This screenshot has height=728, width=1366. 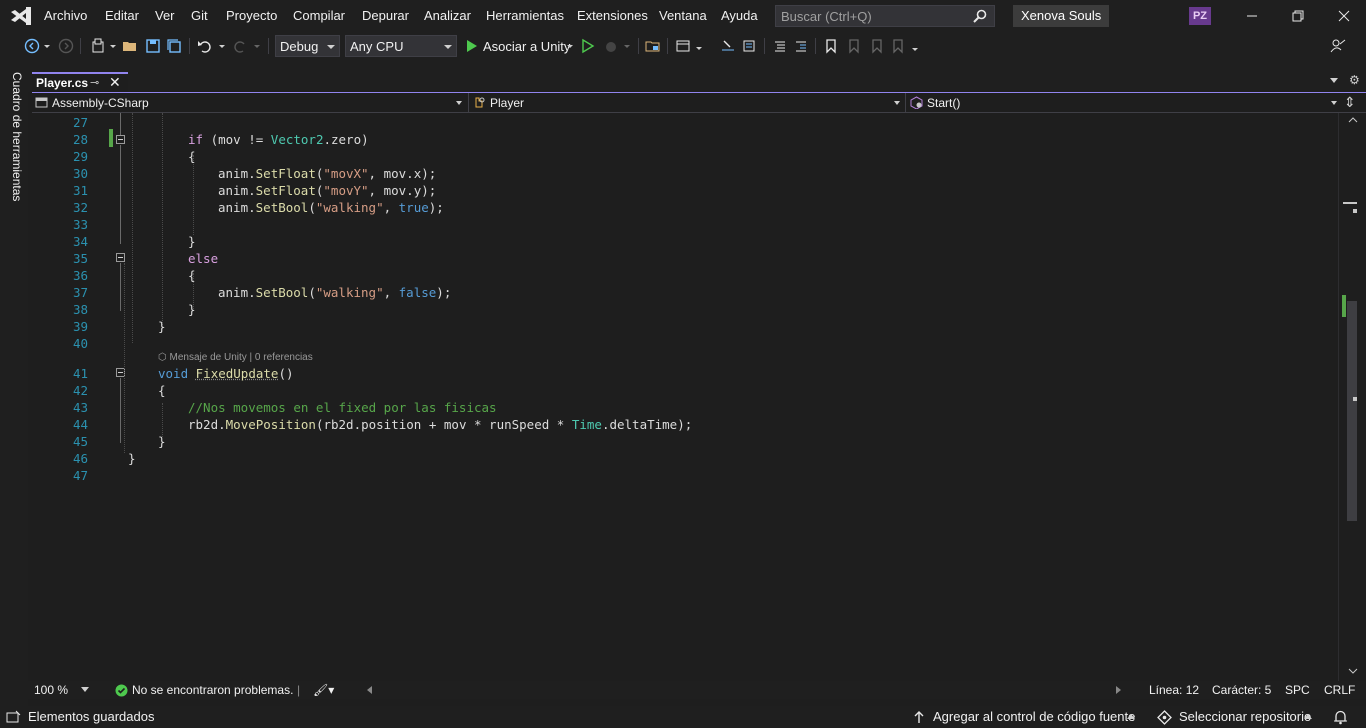 I want to click on code-token: SetBool, so click(x=282, y=292).